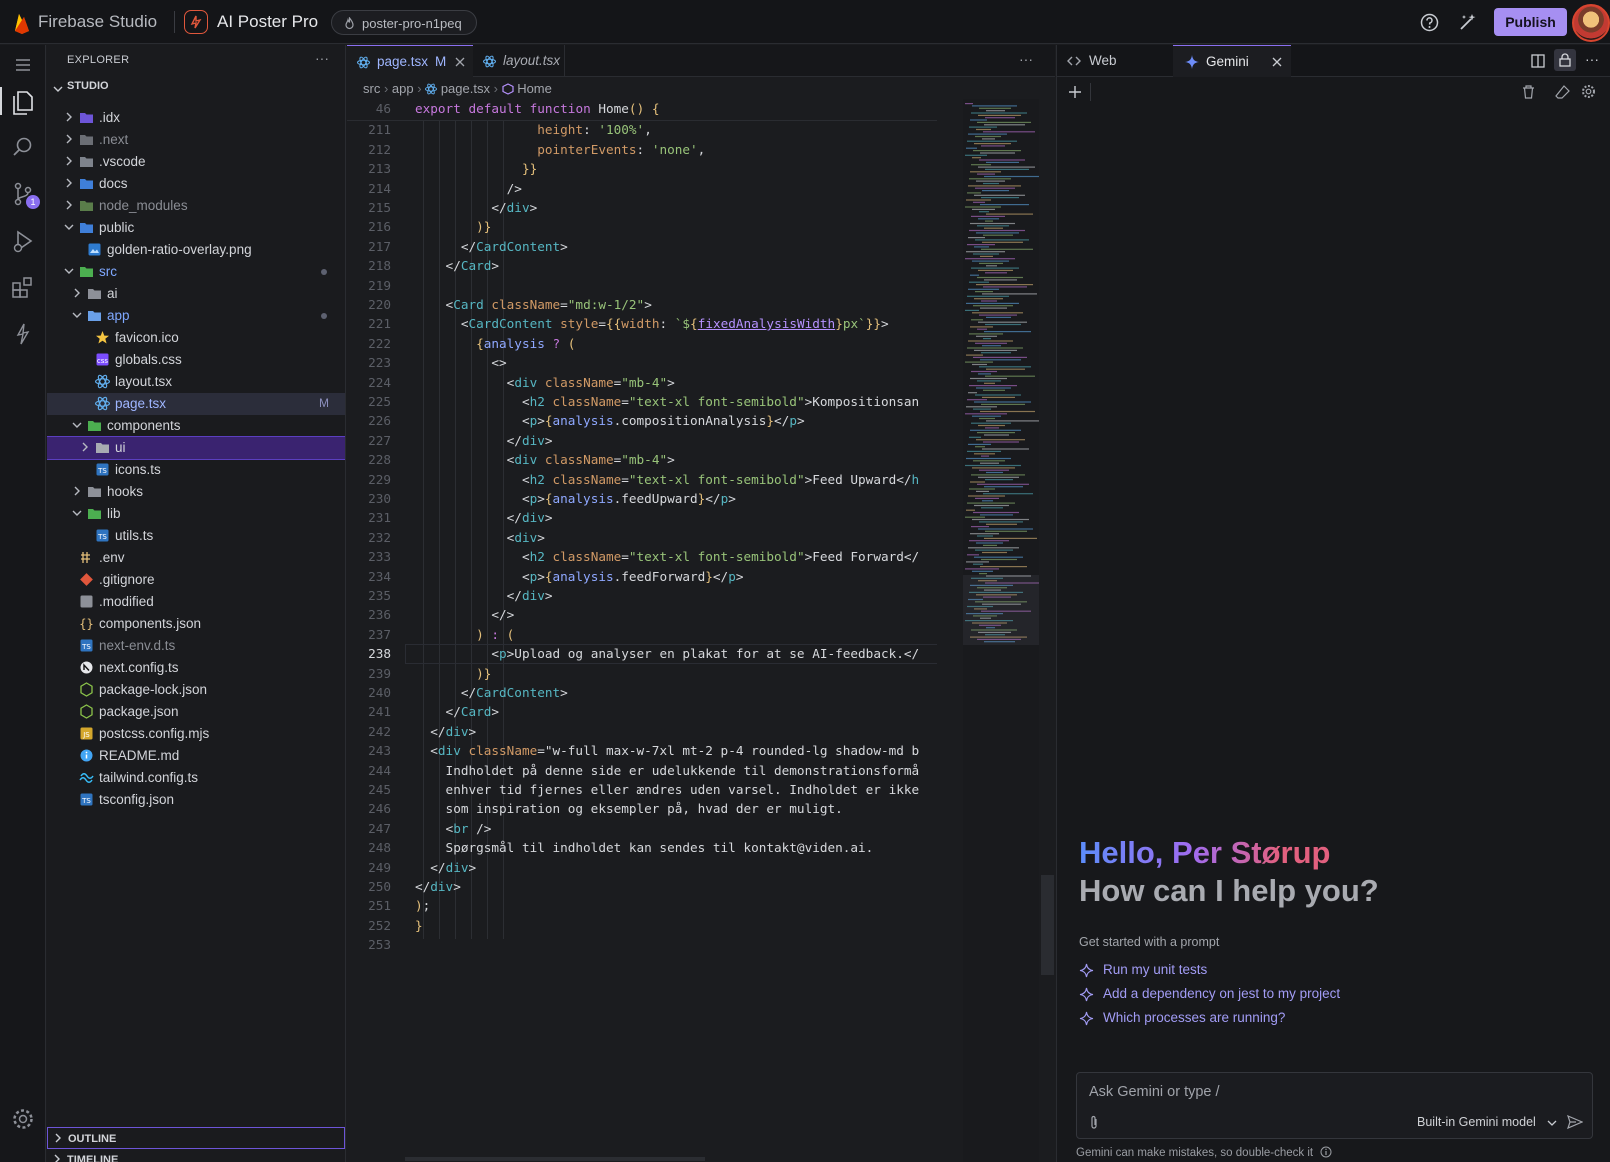  What do you see at coordinates (196, 360) in the screenshot?
I see `file-globals-css: css globals.css` at bounding box center [196, 360].